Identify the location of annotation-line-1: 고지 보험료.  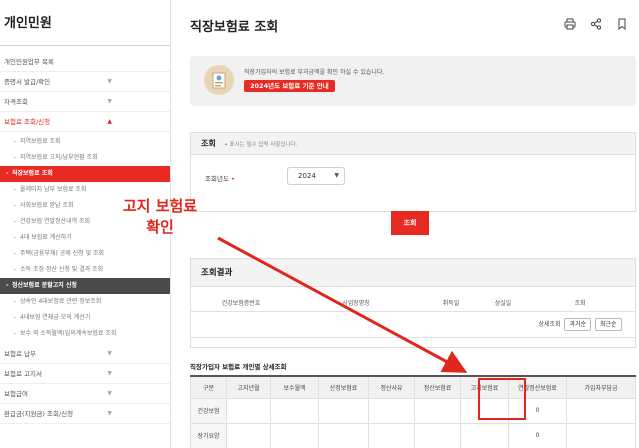
(160, 206).